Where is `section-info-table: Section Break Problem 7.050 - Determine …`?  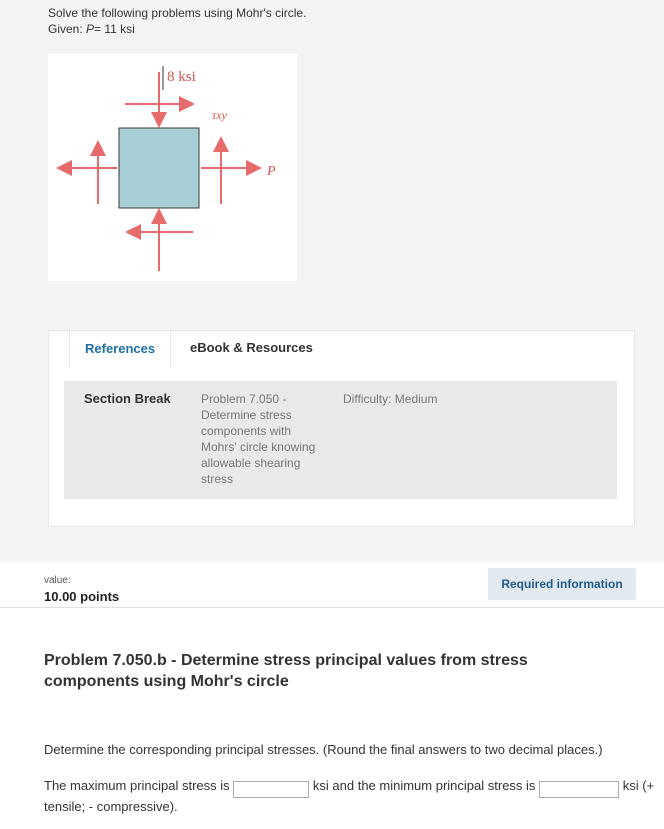
section-info-table: Section Break Problem 7.050 - Determine … is located at coordinates (340, 440).